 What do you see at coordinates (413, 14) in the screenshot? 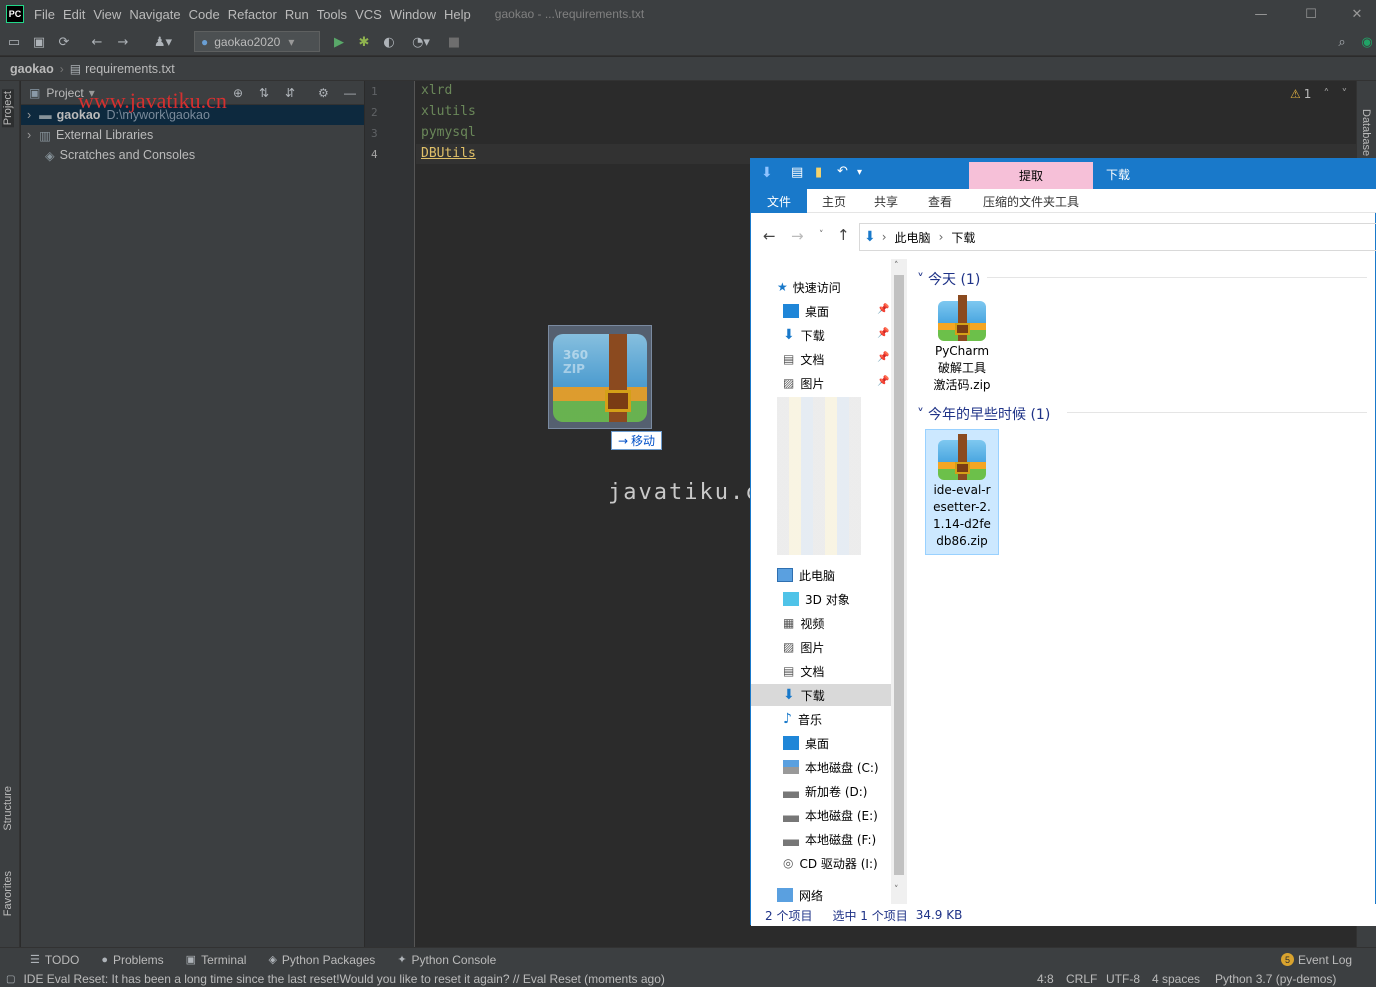
I see `menu-window: Window` at bounding box center [413, 14].